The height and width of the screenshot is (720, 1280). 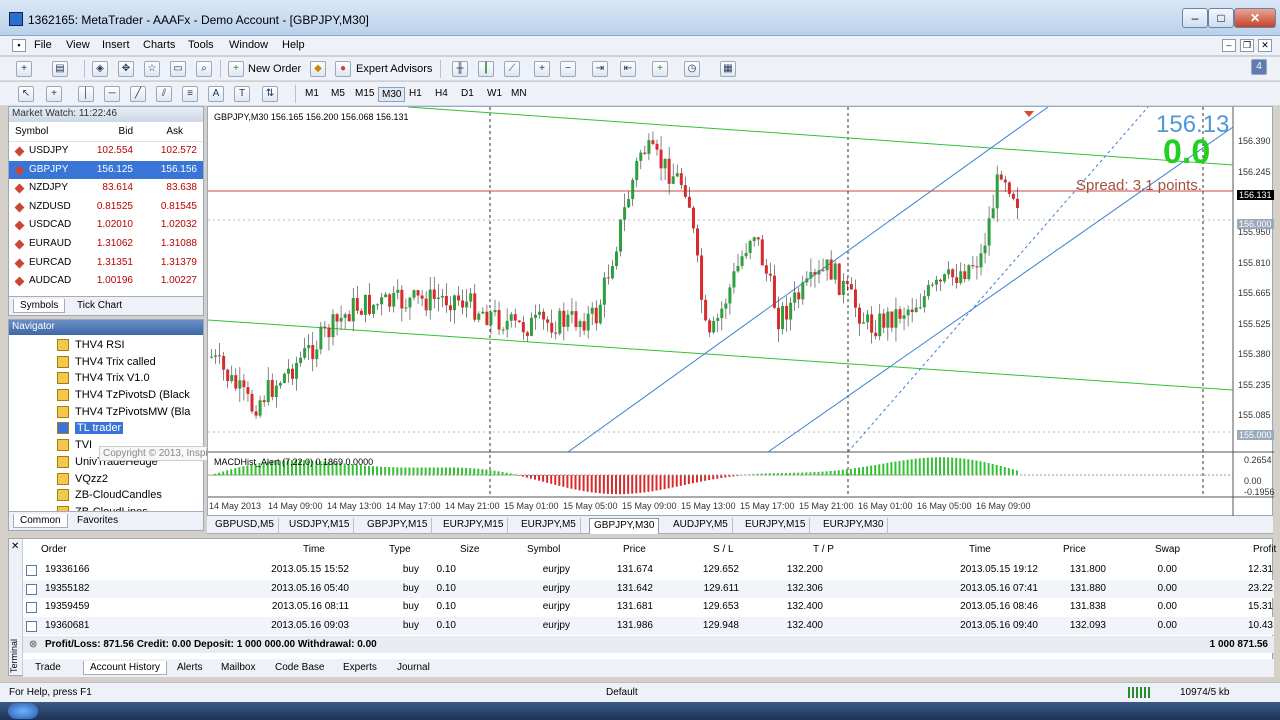 I want to click on label-tool-button: T, so click(x=242, y=94).